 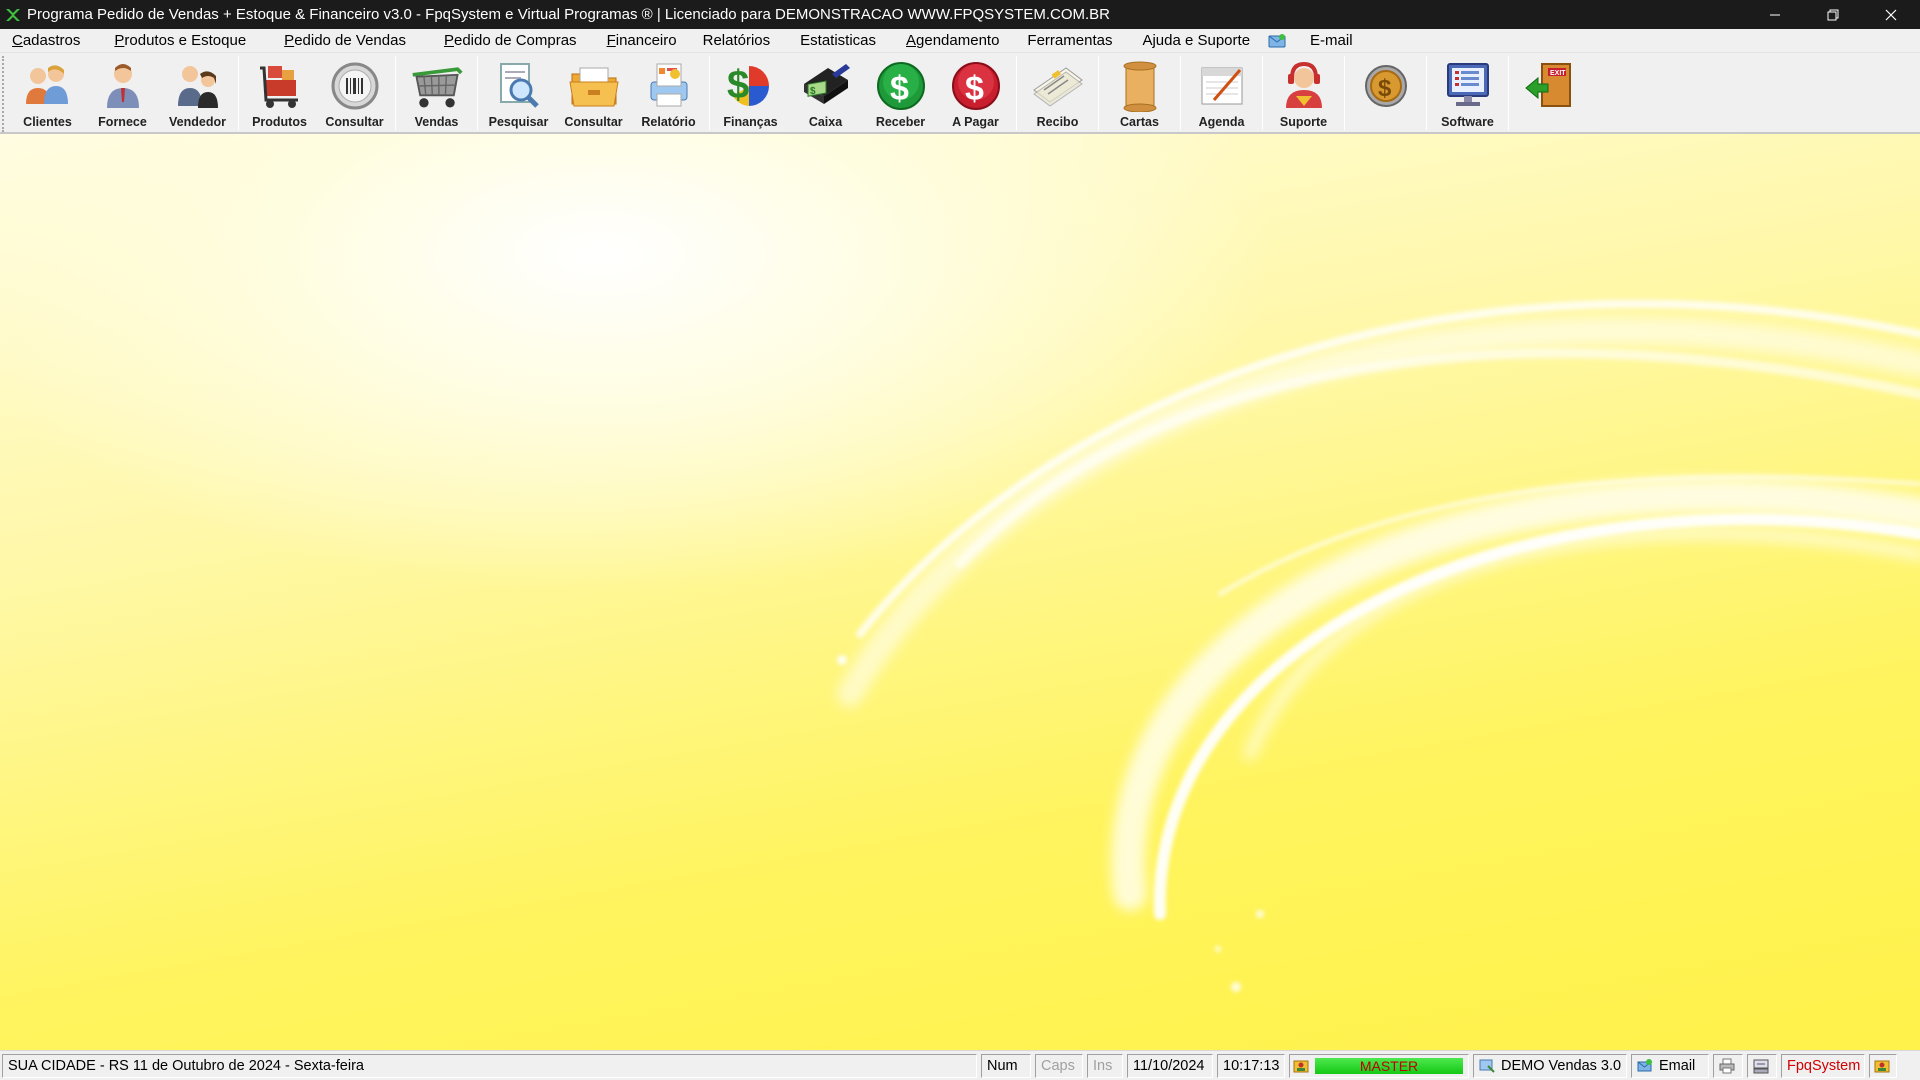 I want to click on toolbar-suporte-button: Suporte, so click(x=1303, y=92).